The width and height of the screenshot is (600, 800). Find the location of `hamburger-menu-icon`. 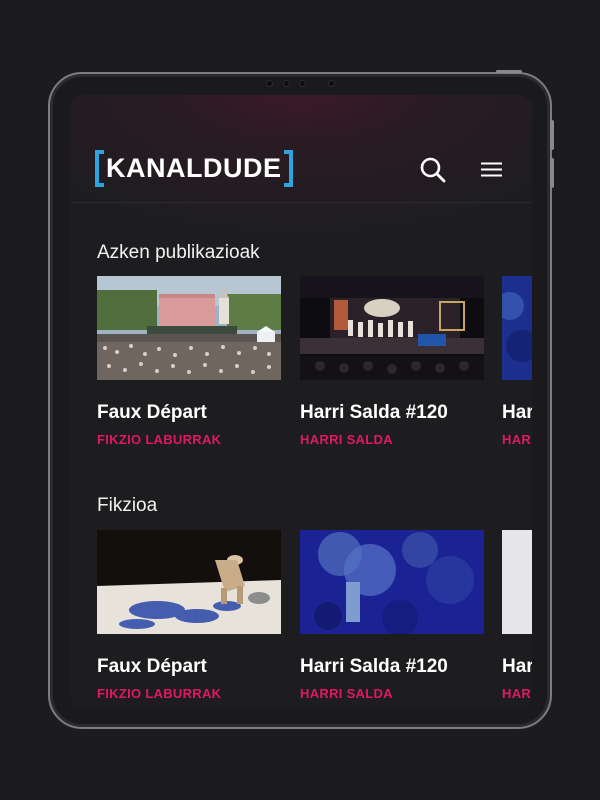

hamburger-menu-icon is located at coordinates (491, 169).